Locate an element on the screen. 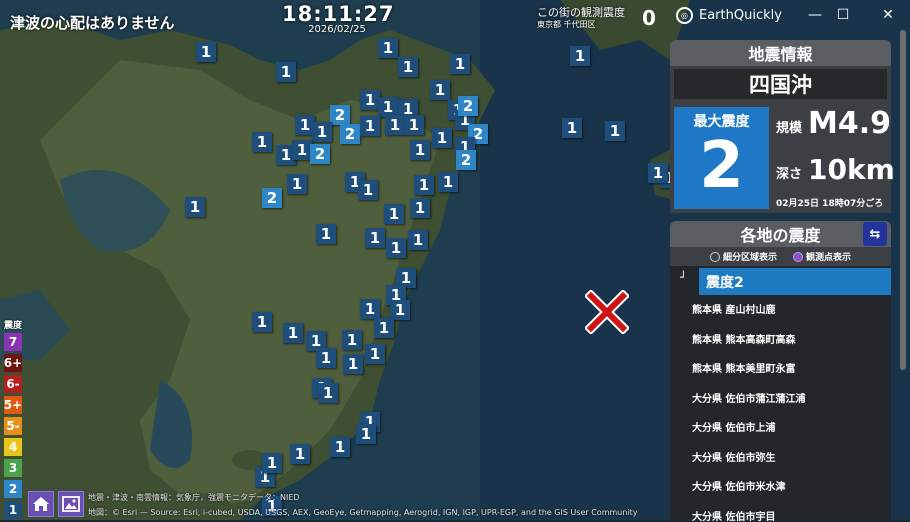 This screenshot has height=522, width=910. station-row: 大分県 佐伯市米水津 is located at coordinates (780, 486).